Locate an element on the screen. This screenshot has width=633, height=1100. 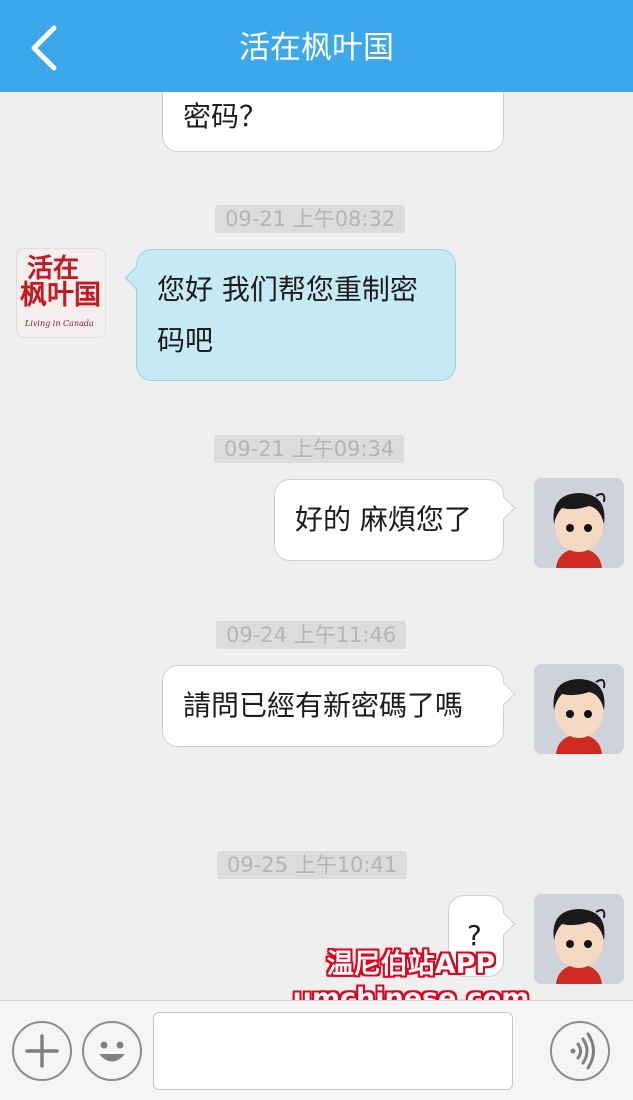
emoji-button is located at coordinates (112, 1051).